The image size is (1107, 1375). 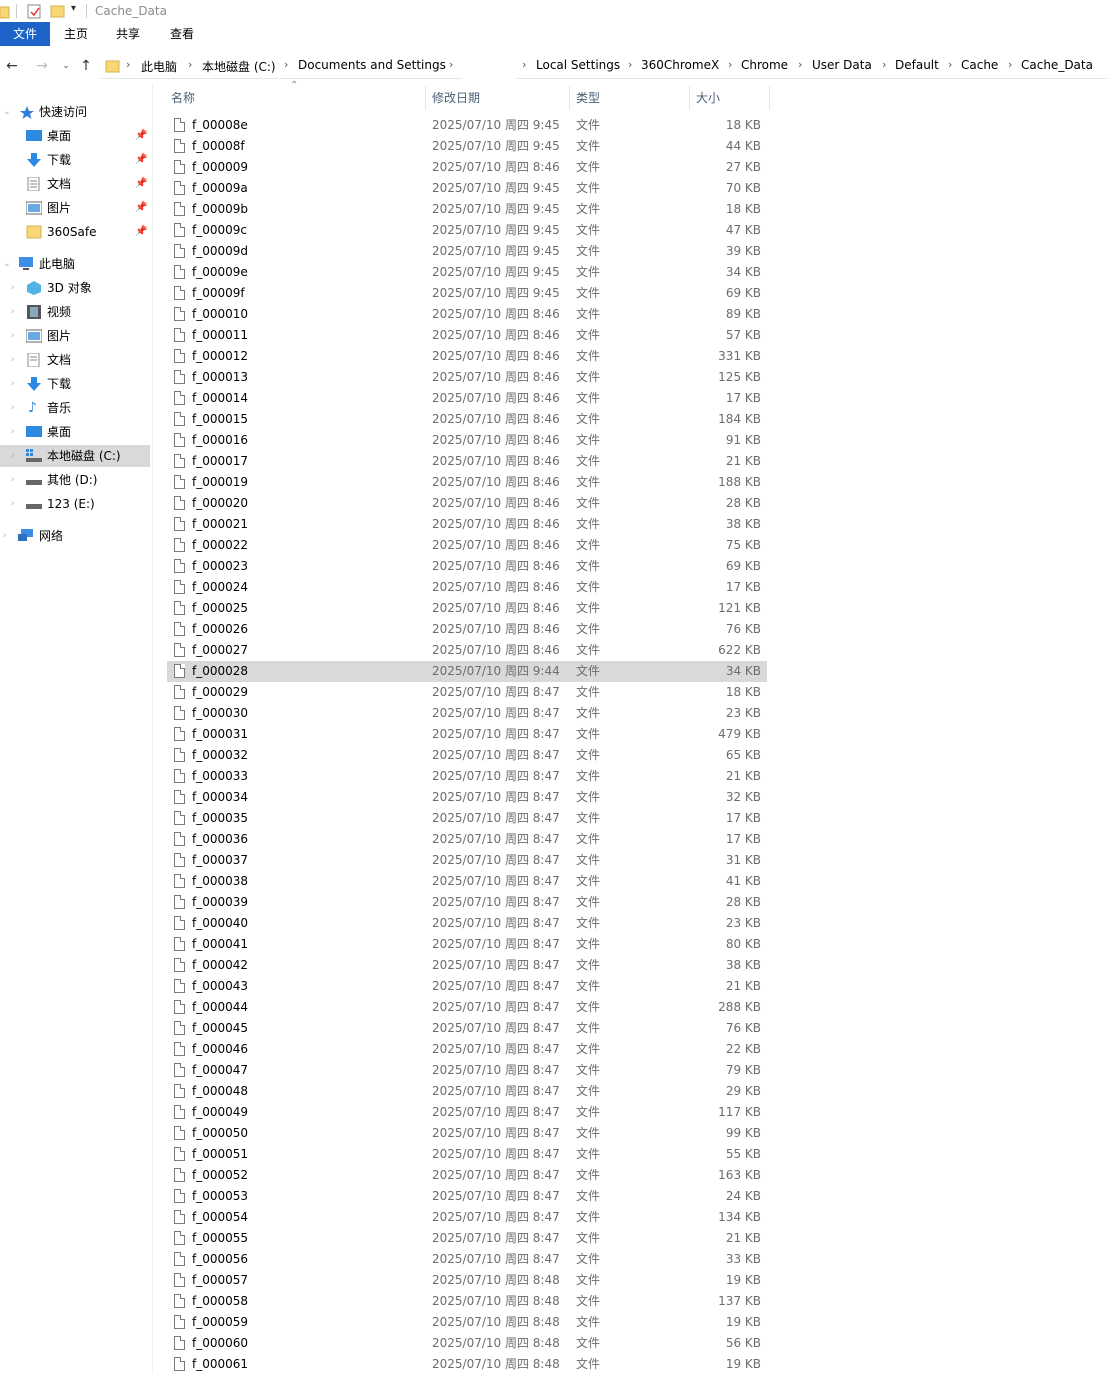 I want to click on customize-quick-access-icon: ▾, so click(x=73, y=8).